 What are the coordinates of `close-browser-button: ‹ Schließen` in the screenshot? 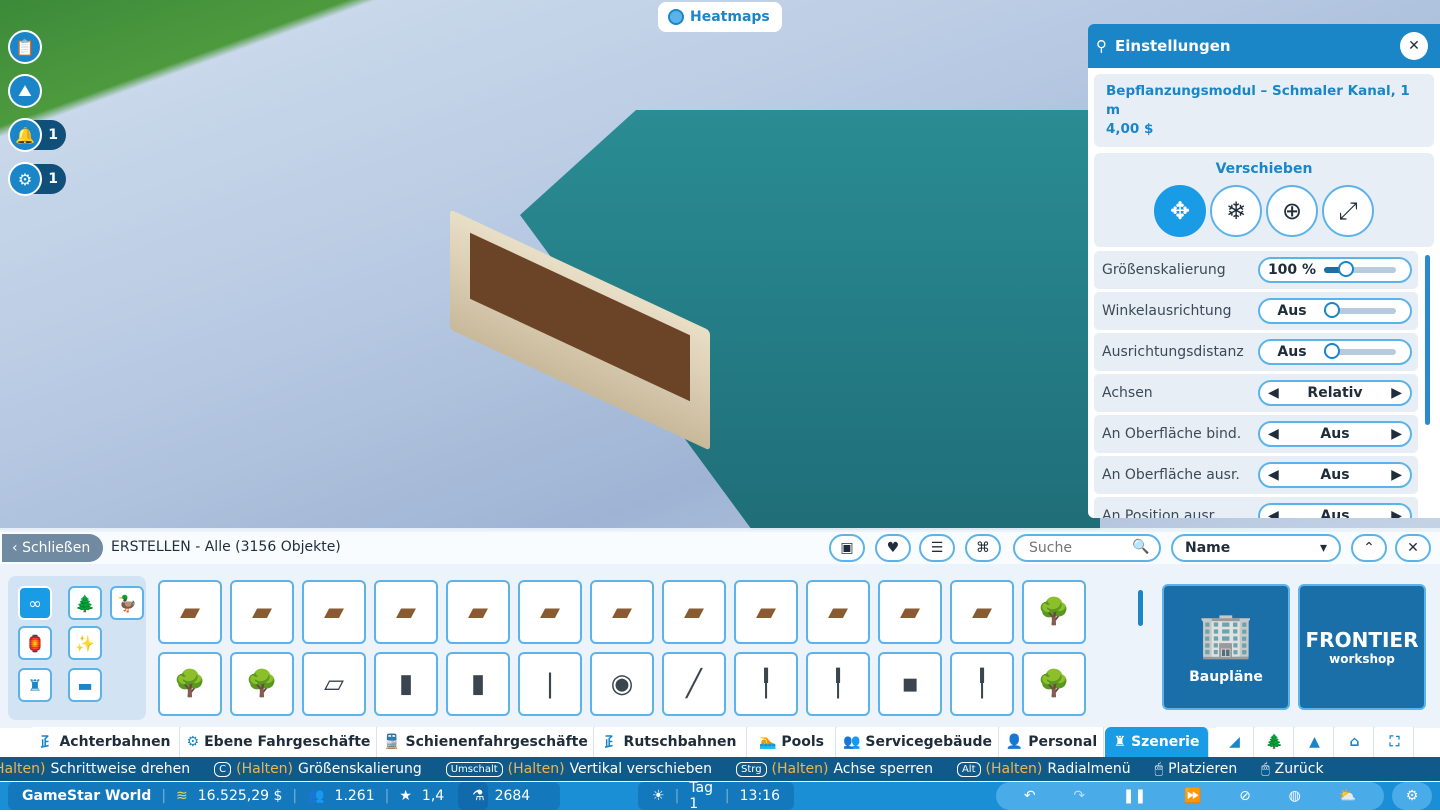 It's located at (52, 548).